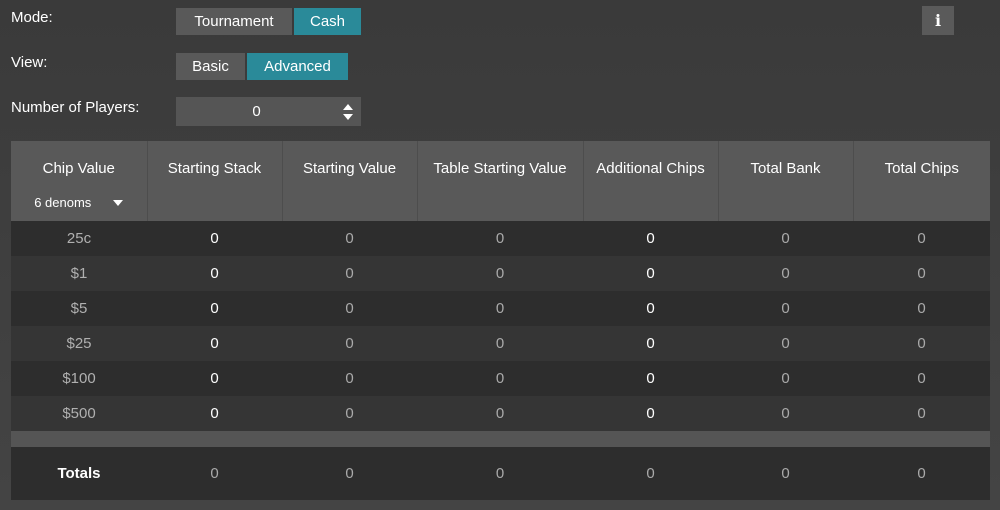 The image size is (1000, 510). What do you see at coordinates (214, 473) in the screenshot?
I see `totals-starting-stack: 0` at bounding box center [214, 473].